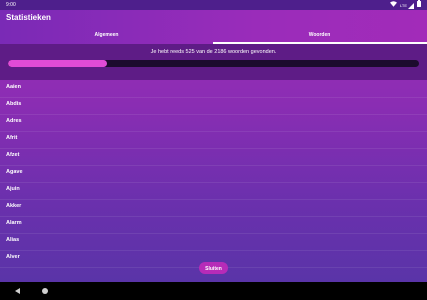 Image resolution: width=427 pixels, height=300 pixels. Describe the element at coordinates (14, 104) in the screenshot. I see `word-label: Abdis` at that location.